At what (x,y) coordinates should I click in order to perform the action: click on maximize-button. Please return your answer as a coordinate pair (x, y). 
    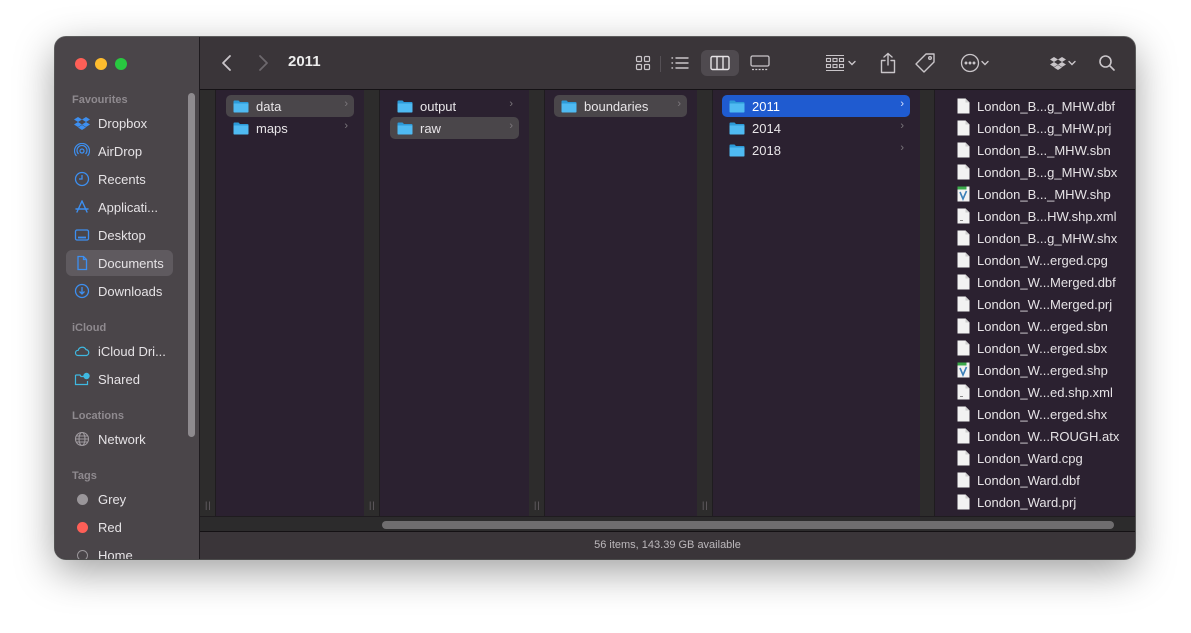
    Looking at the image, I should click on (121, 64).